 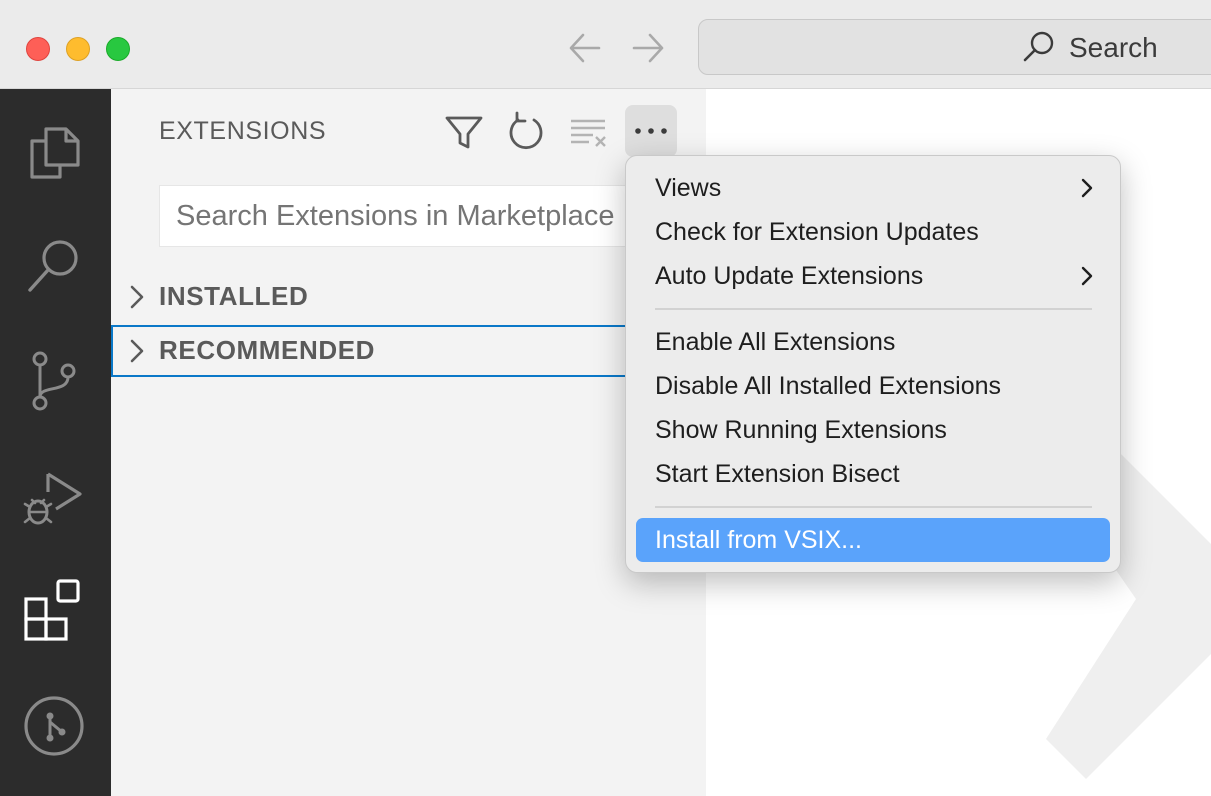 What do you see at coordinates (243, 131) in the screenshot?
I see `sidebar-title: EXTENSIONS` at bounding box center [243, 131].